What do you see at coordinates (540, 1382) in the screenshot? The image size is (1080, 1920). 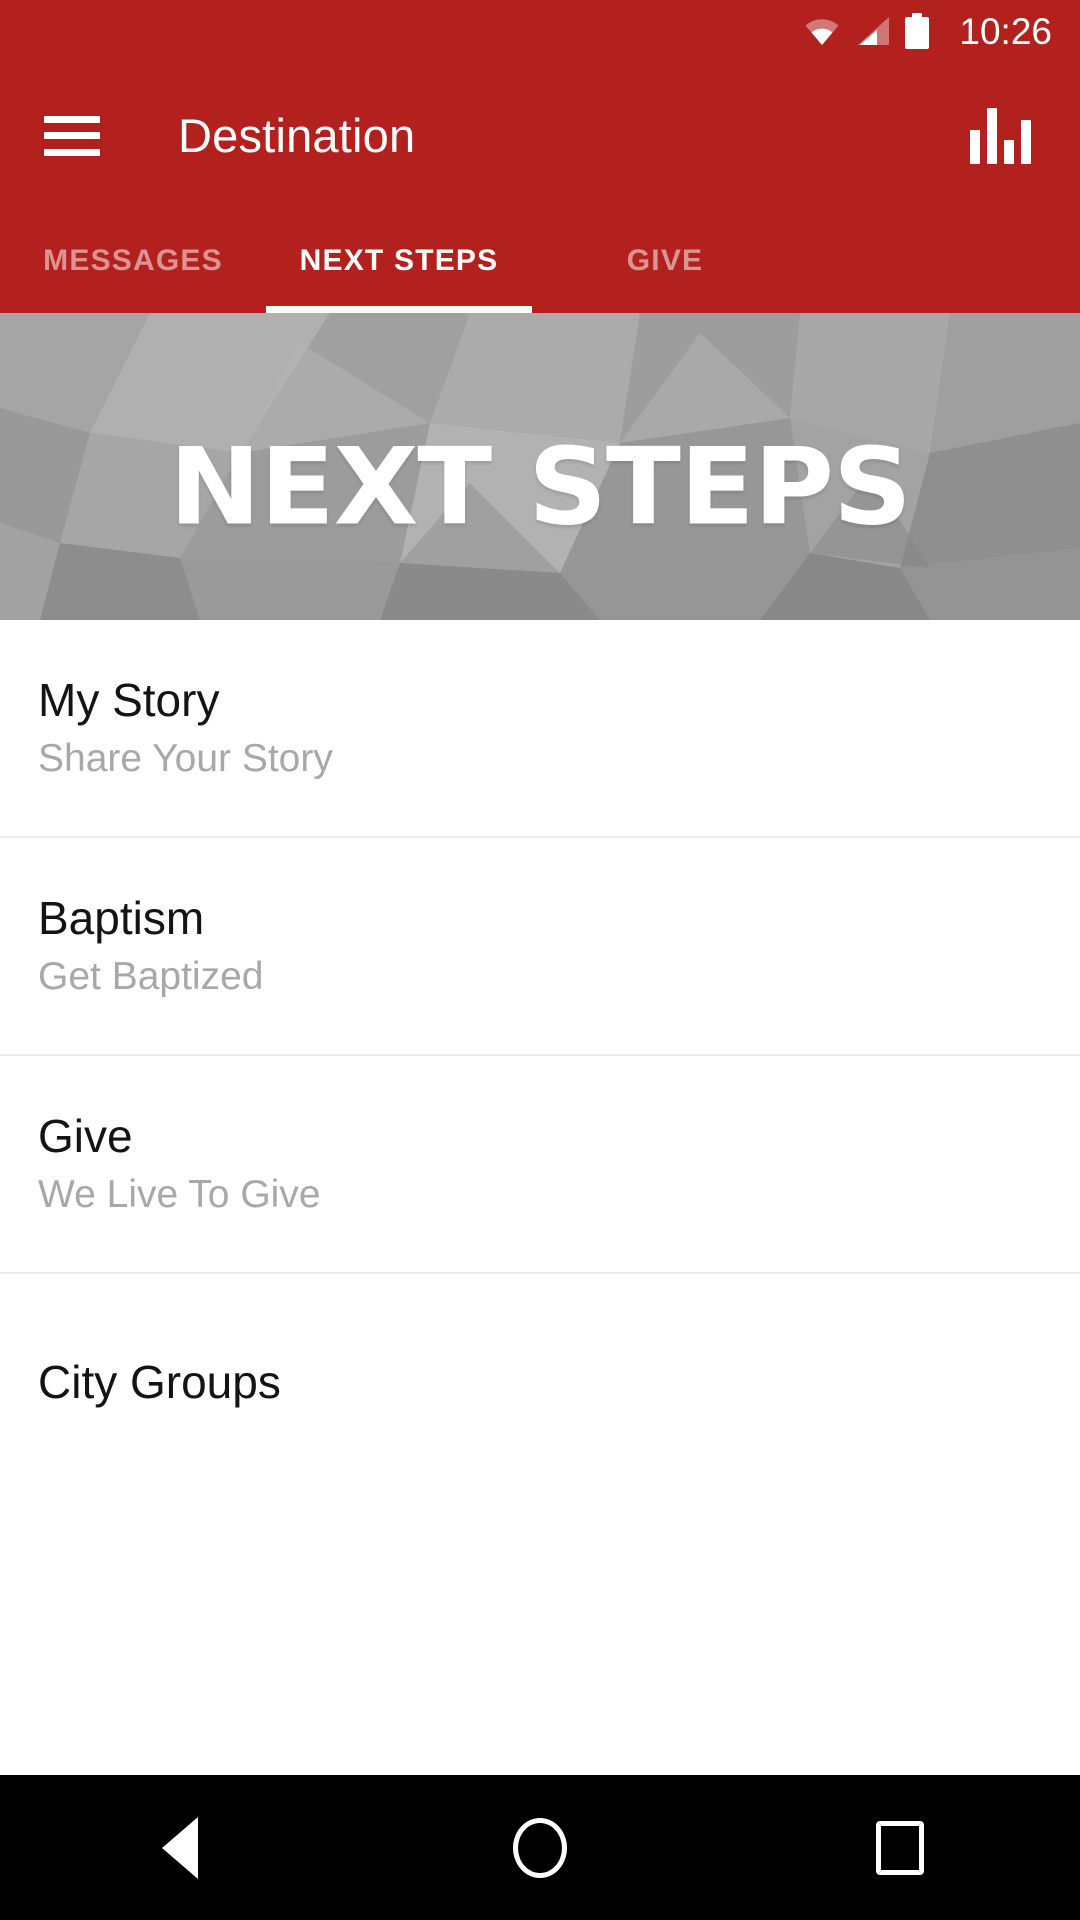 I see `list-item-city-groups: City Groups` at bounding box center [540, 1382].